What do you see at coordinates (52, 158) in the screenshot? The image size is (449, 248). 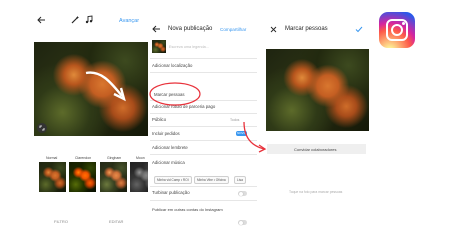 I see `filter-label-normal: Normal` at bounding box center [52, 158].